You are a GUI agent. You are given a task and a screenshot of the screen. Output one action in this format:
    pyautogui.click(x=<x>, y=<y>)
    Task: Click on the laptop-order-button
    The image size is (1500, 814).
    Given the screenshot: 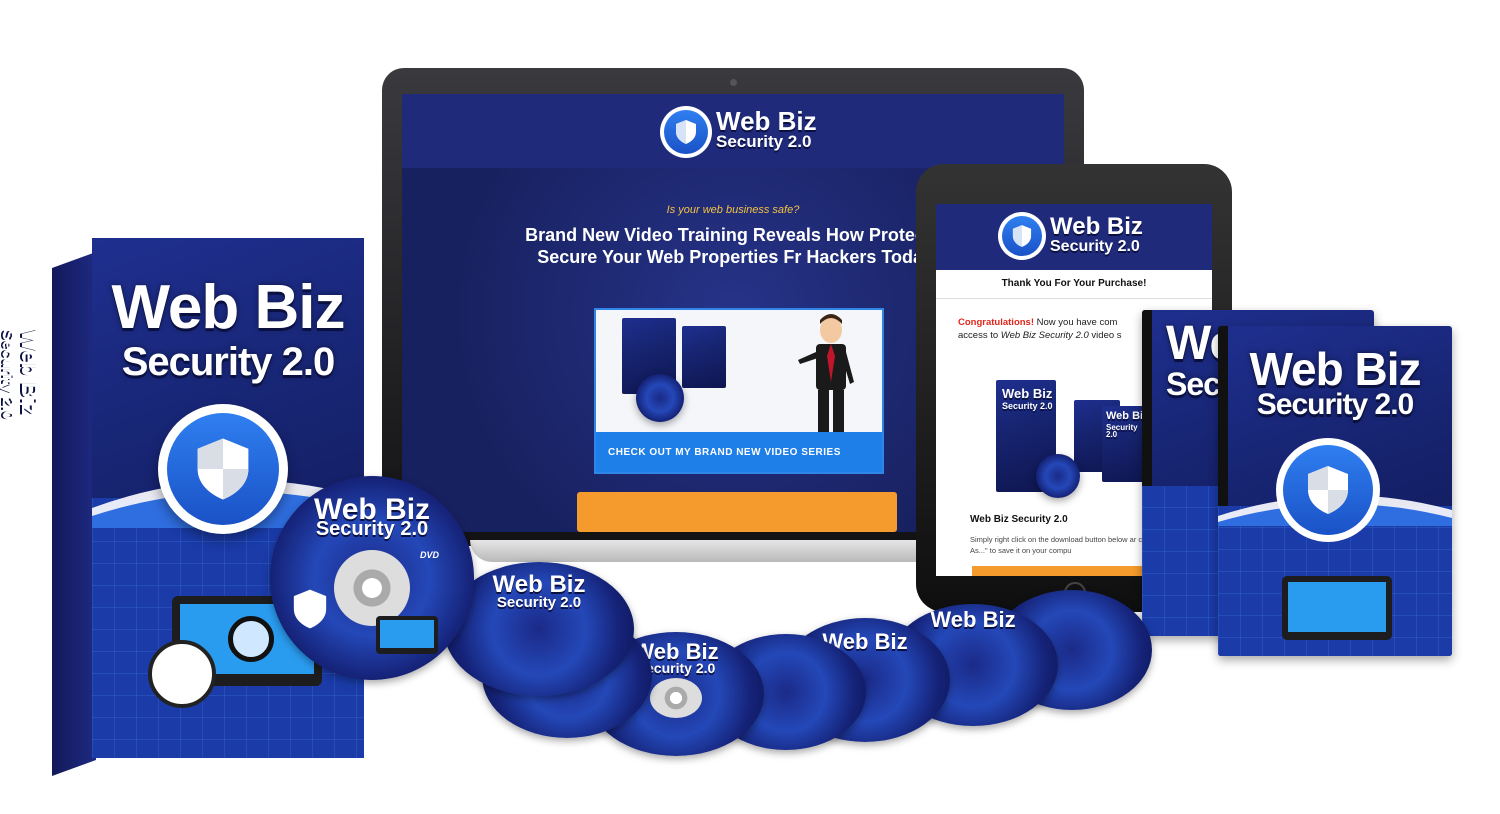 What is the action you would take?
    pyautogui.click(x=737, y=512)
    